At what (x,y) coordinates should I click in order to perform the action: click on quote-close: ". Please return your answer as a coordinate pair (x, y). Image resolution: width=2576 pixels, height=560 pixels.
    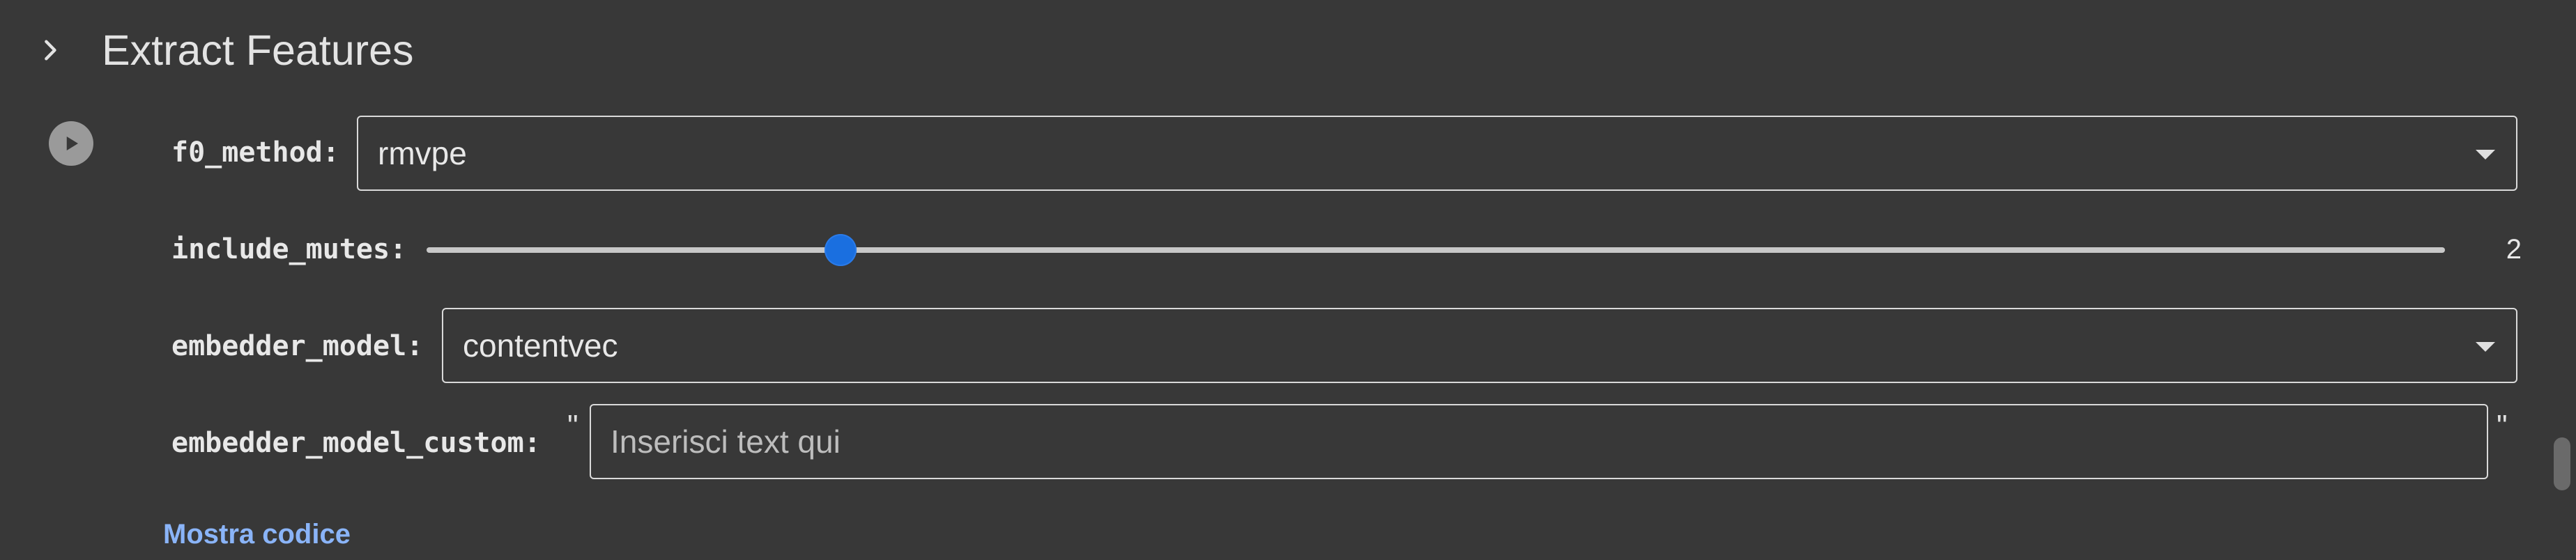
    Looking at the image, I should click on (2502, 426).